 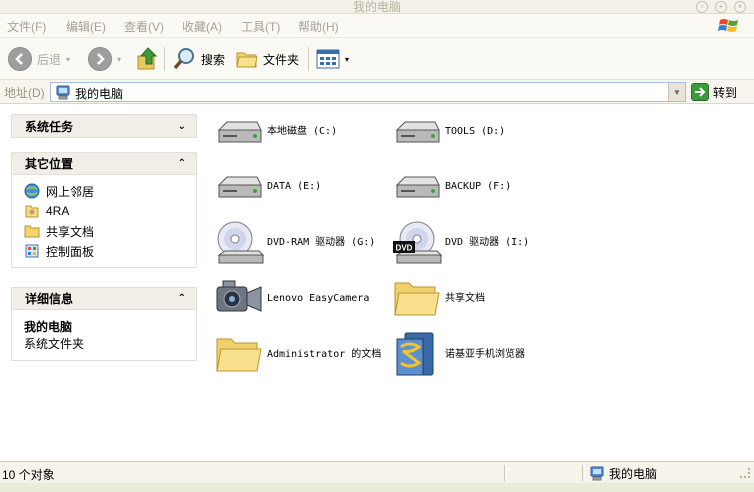 What do you see at coordinates (119, 59) in the screenshot?
I see `forward-dropdown-icon: ▾` at bounding box center [119, 59].